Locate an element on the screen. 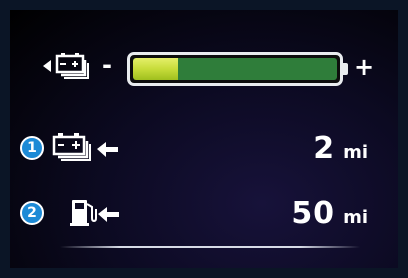  gauge-fill is located at coordinates (155, 69).